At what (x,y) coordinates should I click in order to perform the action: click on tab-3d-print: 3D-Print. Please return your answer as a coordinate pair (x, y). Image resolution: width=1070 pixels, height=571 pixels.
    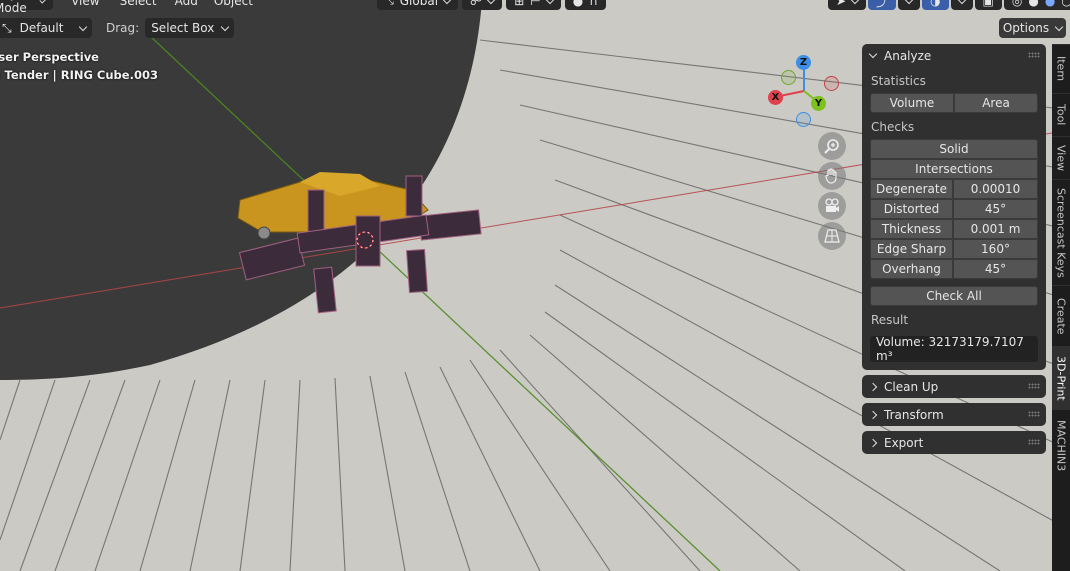
    Looking at the image, I should click on (1061, 377).